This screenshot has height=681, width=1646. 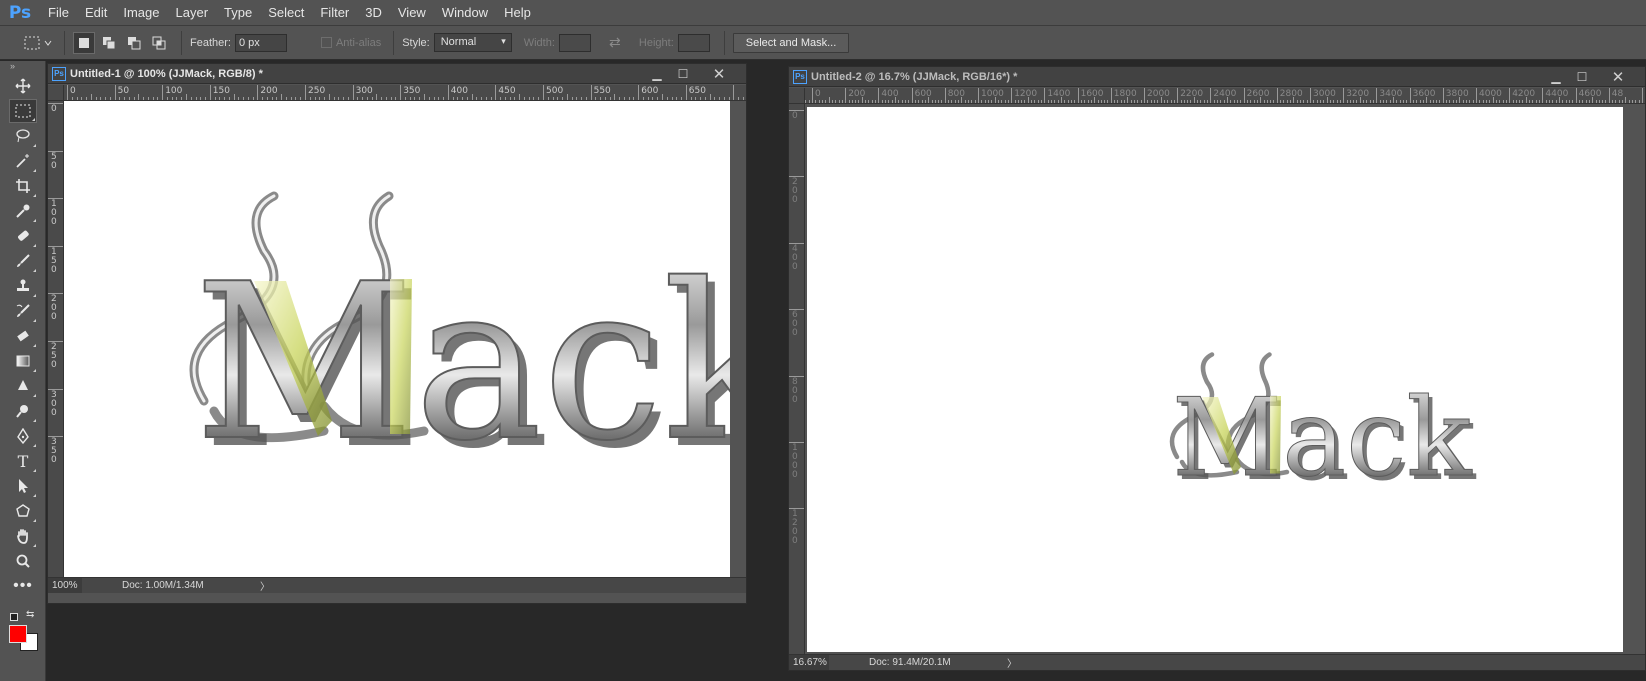 What do you see at coordinates (23, 311) in the screenshot?
I see `history-brush-tool-icon` at bounding box center [23, 311].